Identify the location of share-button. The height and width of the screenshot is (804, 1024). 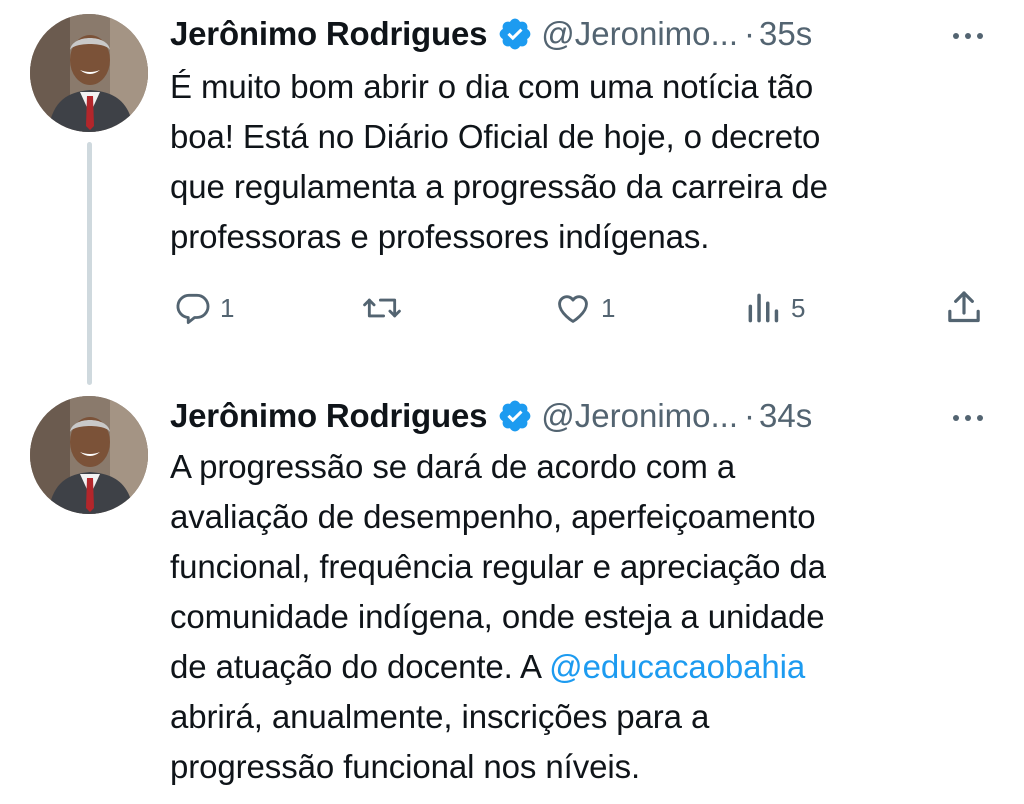
(964, 308).